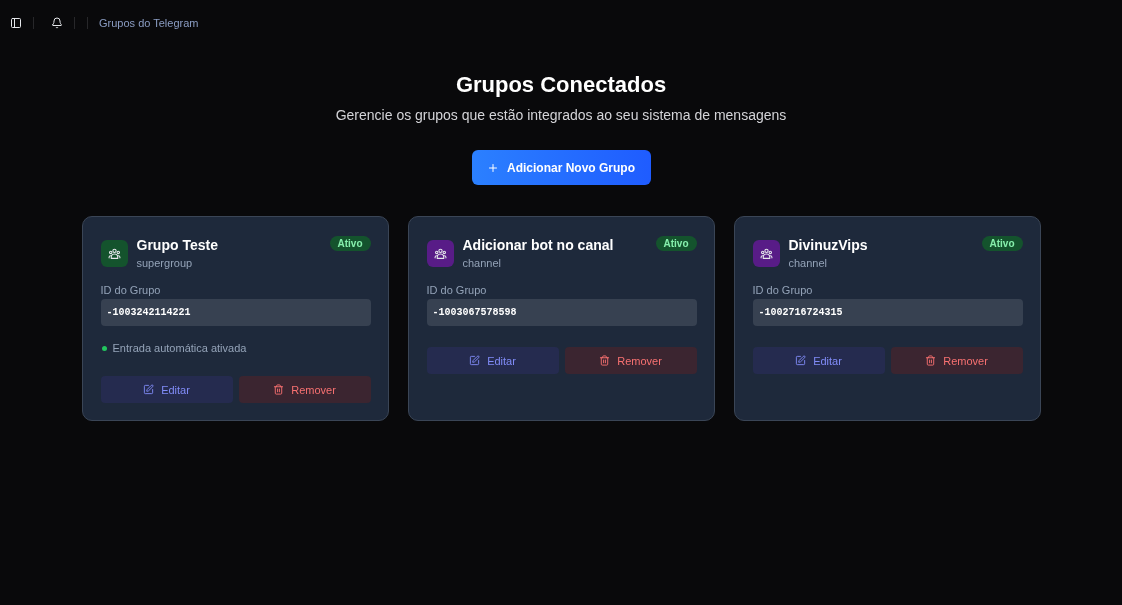  What do you see at coordinates (887, 312) in the screenshot?
I see `group-id-field: -1002716724315` at bounding box center [887, 312].